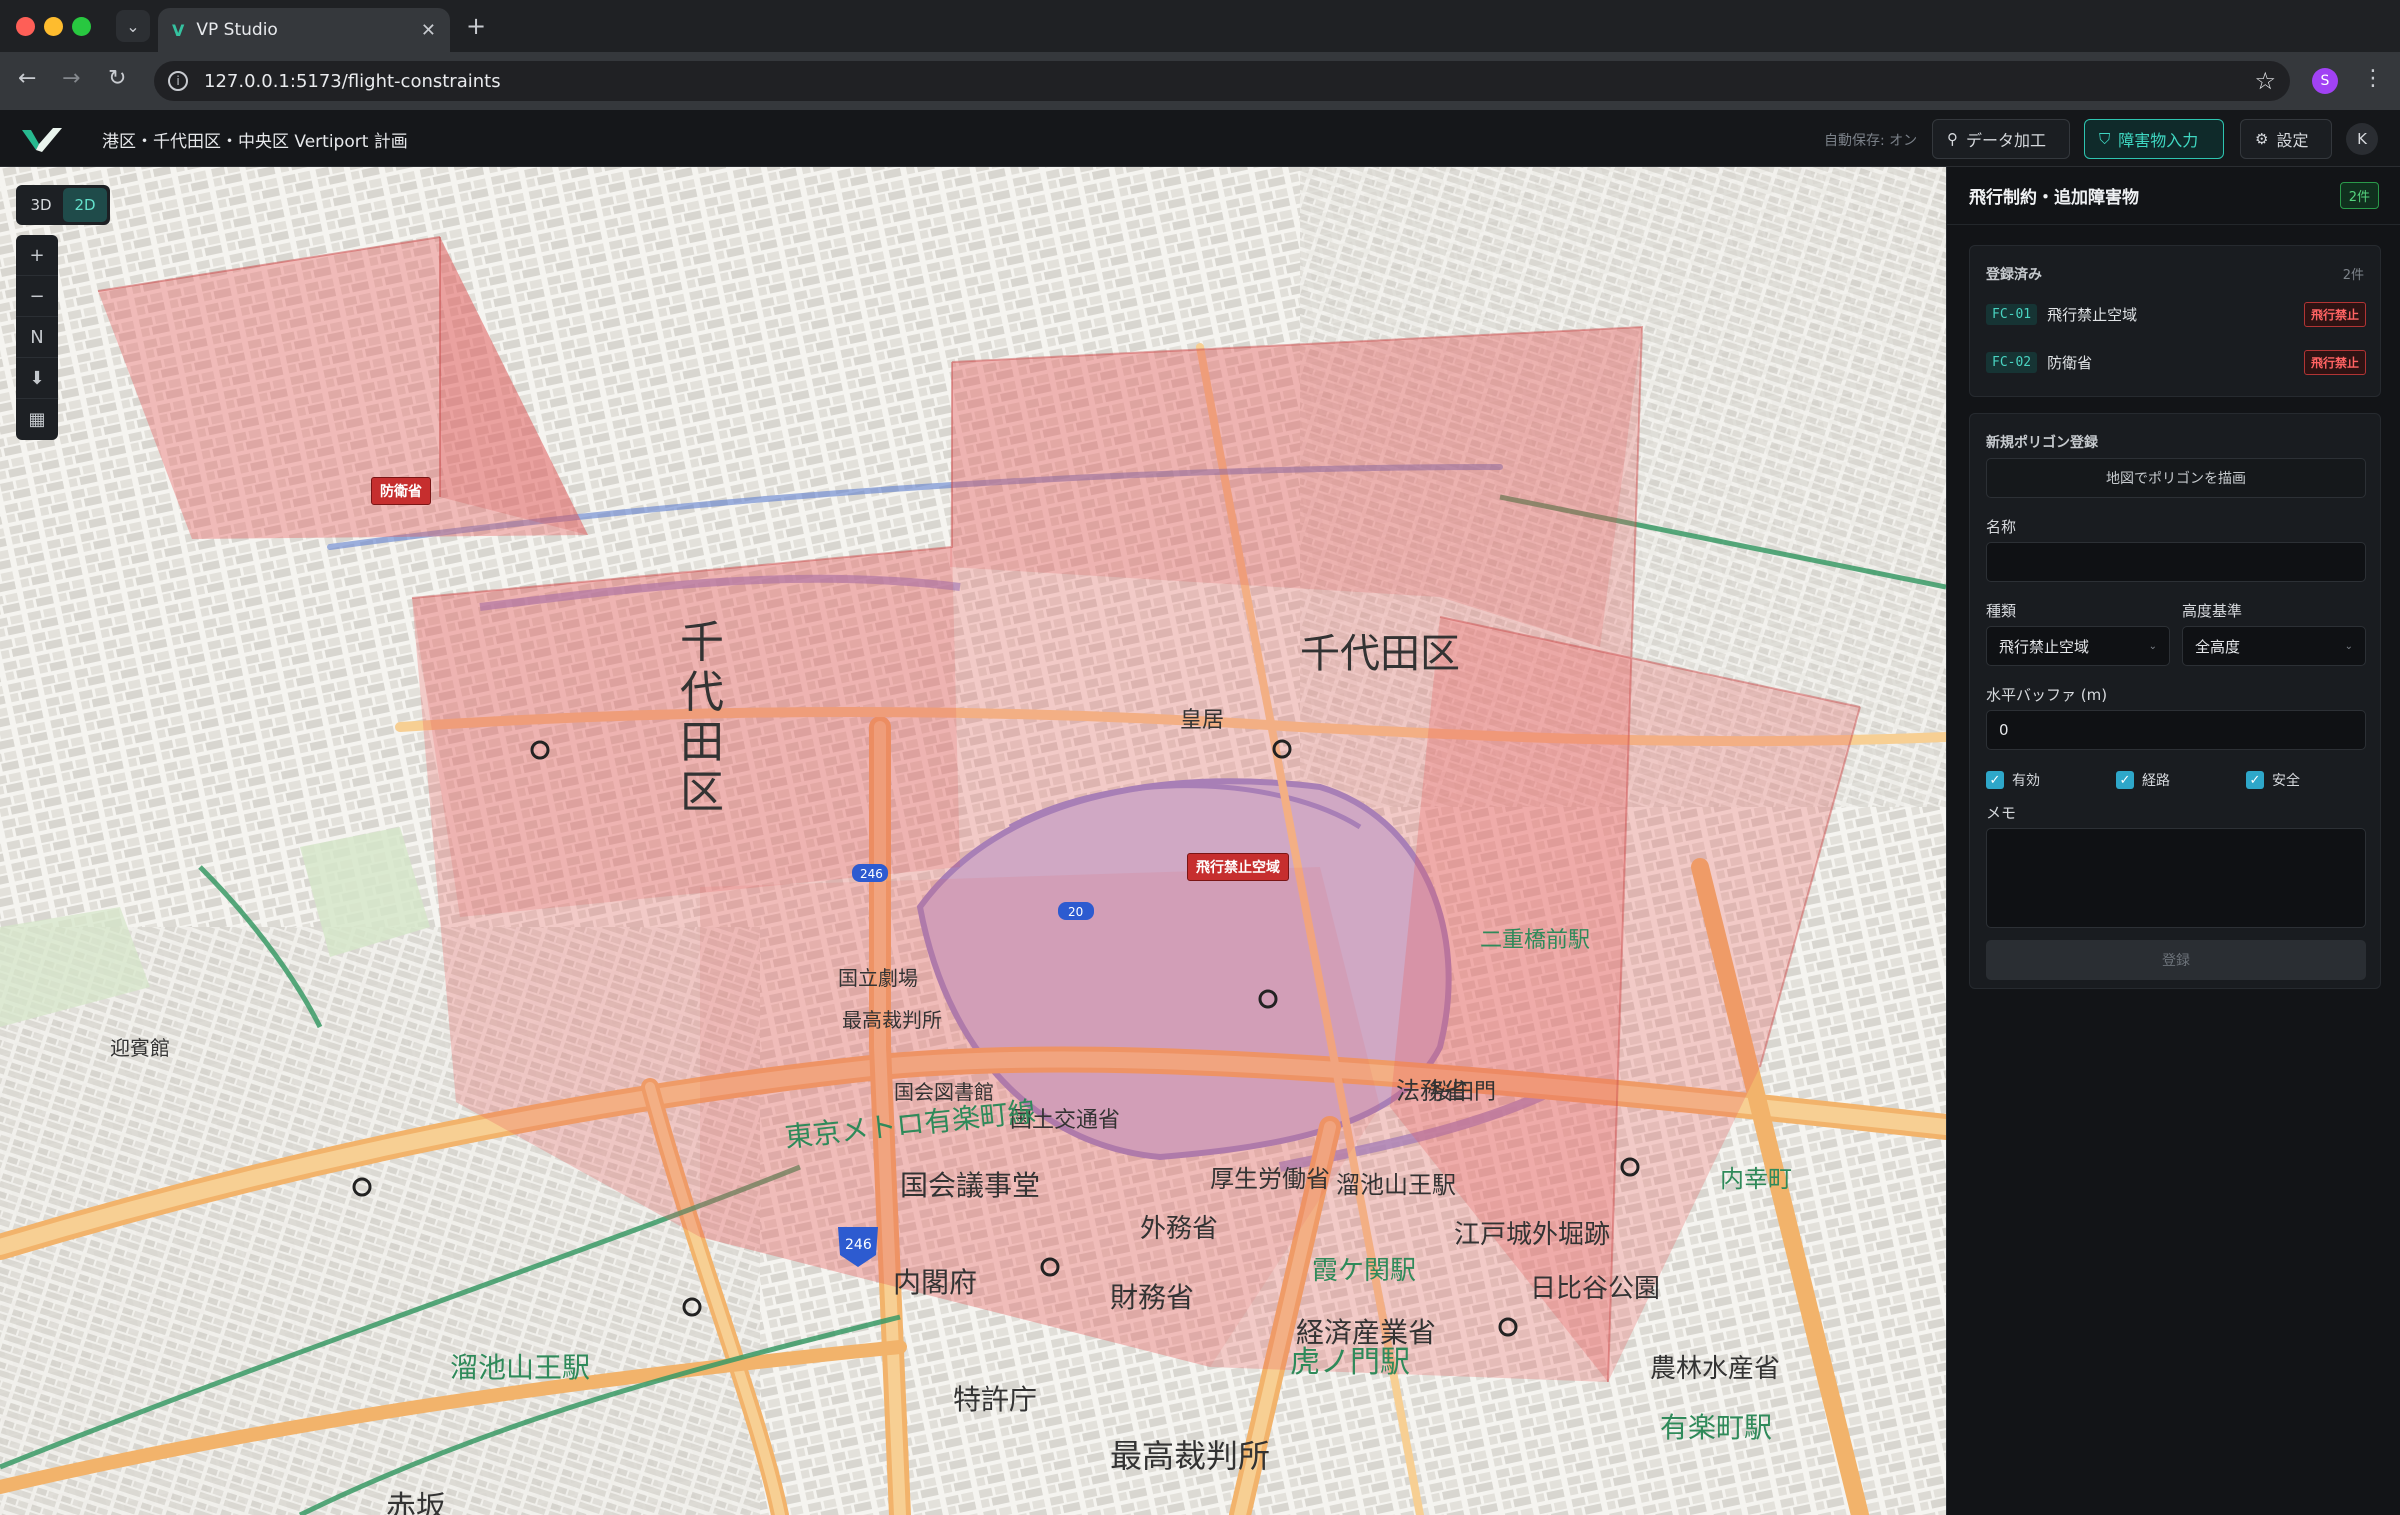 The width and height of the screenshot is (2400, 1515). Describe the element at coordinates (2334, 314) in the screenshot. I see `item-tag: 飛行禁止` at that location.